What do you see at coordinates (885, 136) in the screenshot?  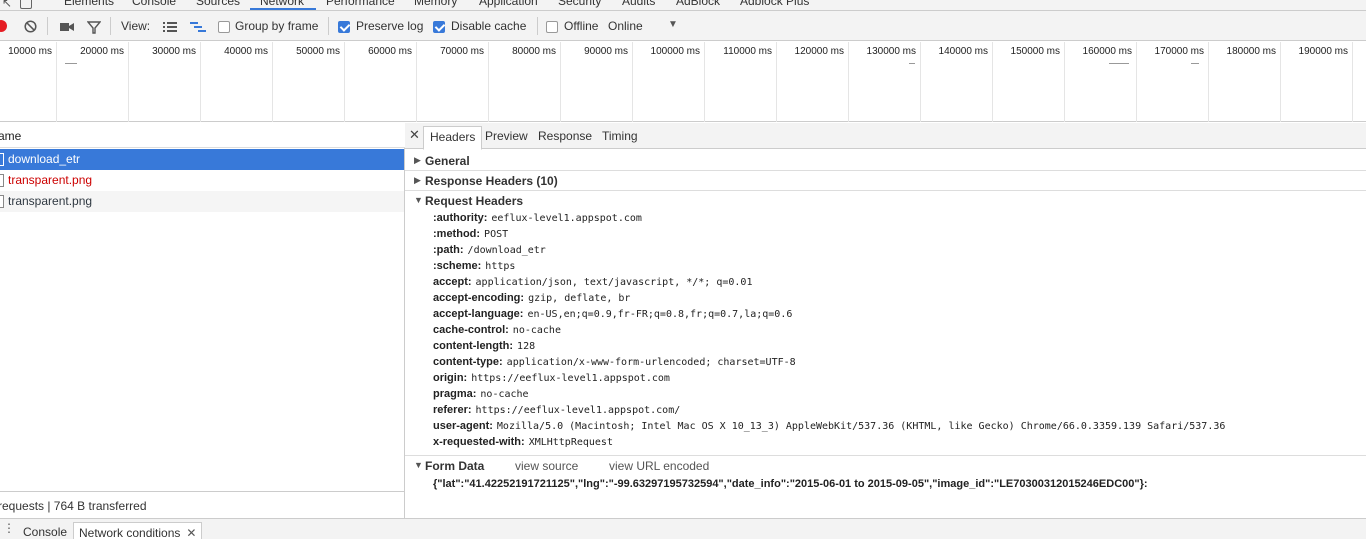 I see `details-tabbar: ✕ Headers Preview Response Timing` at bounding box center [885, 136].